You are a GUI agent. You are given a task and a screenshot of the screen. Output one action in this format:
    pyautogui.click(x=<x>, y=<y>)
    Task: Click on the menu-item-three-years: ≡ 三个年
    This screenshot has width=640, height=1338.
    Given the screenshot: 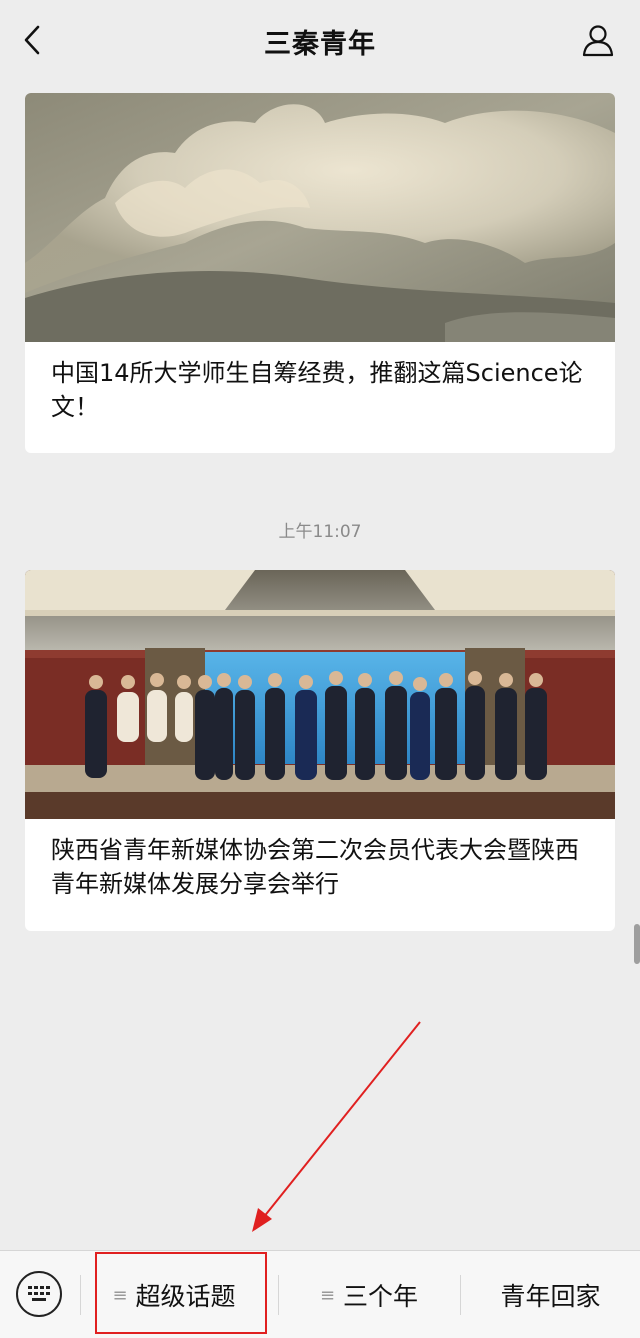 What is the action you would take?
    pyautogui.click(x=369, y=1294)
    